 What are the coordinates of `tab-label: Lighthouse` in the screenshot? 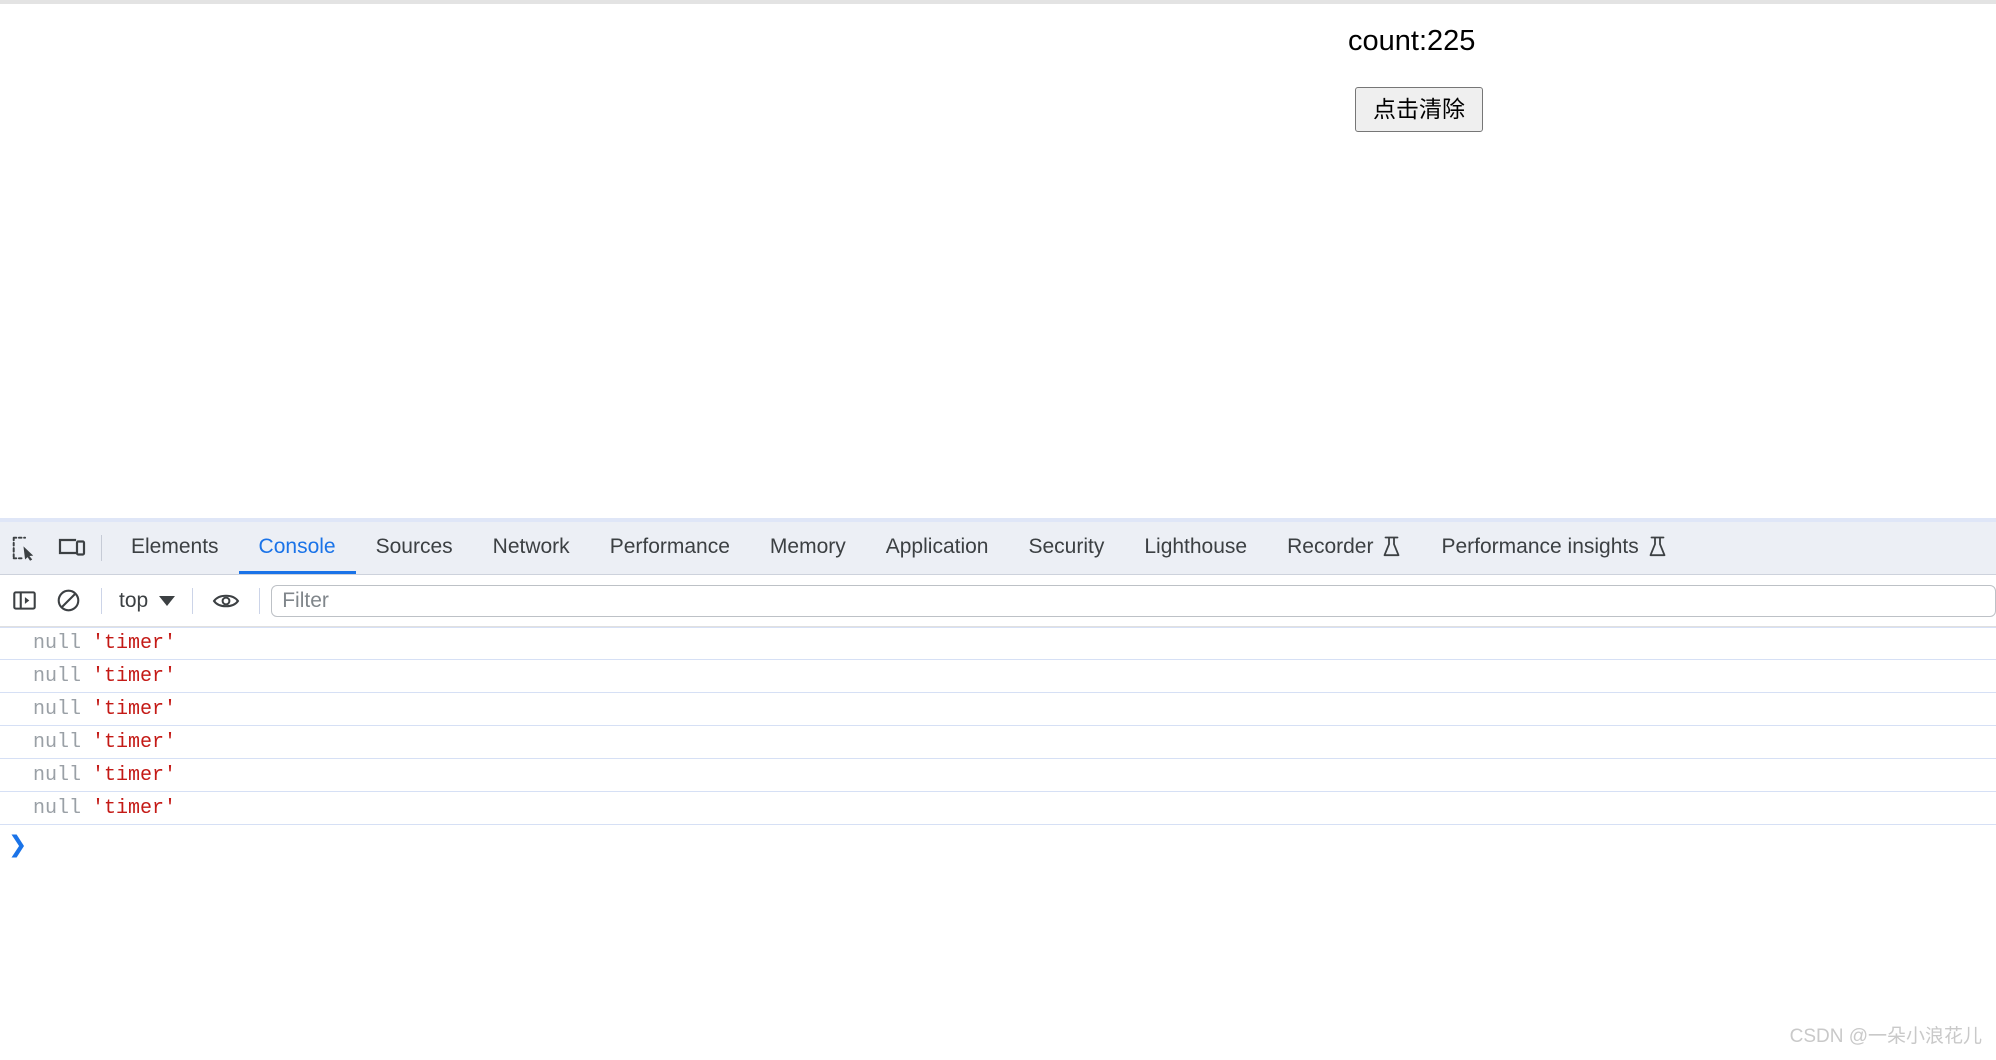 It's located at (1196, 546).